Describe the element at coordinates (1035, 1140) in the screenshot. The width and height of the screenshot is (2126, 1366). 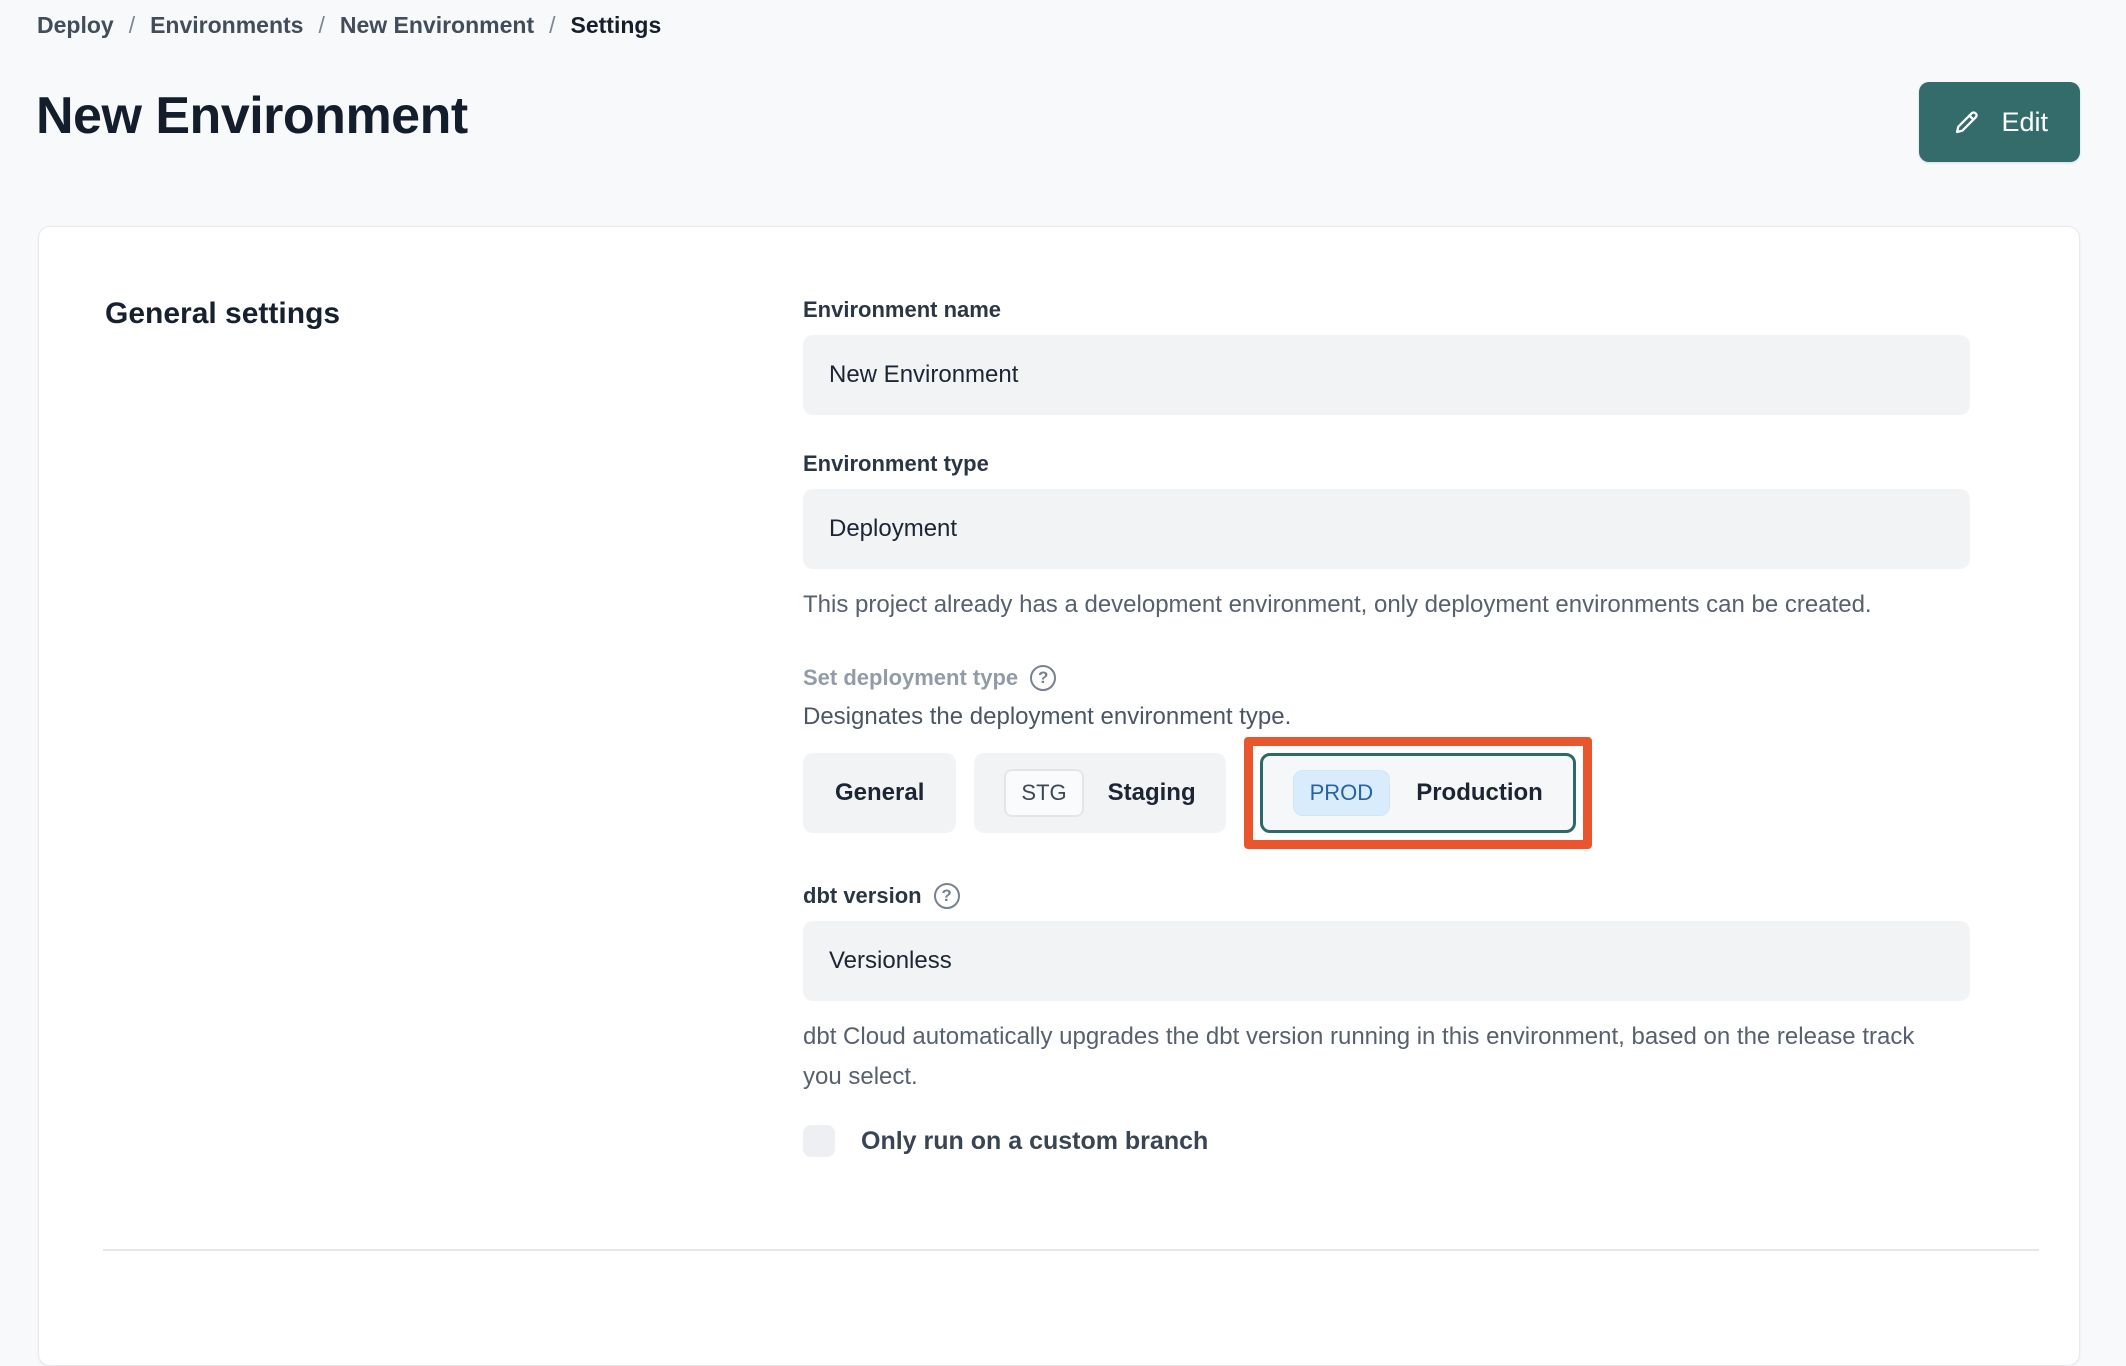
I see `custom-branch-label: Only run on a custom branch` at that location.